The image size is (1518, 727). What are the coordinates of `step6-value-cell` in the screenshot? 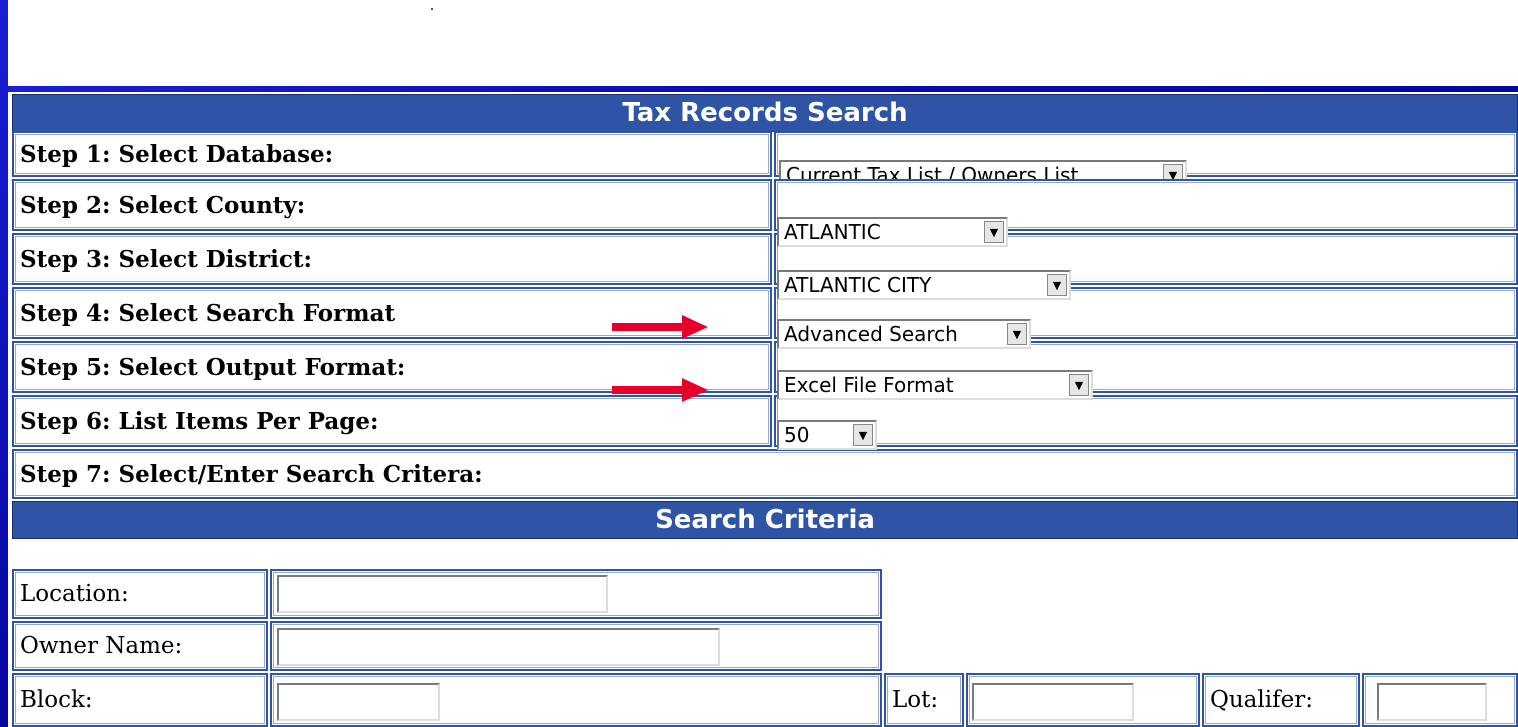 It's located at (1146, 421).